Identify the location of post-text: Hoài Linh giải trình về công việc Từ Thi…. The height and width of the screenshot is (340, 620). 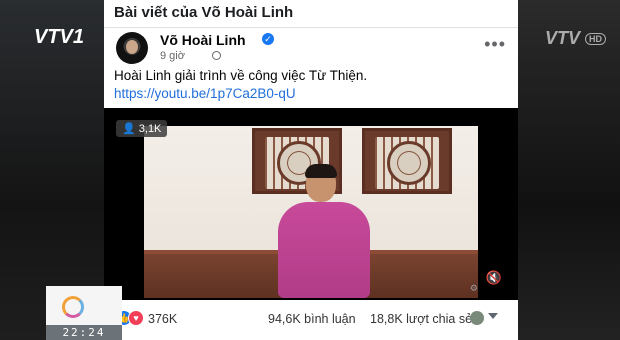
(241, 75).